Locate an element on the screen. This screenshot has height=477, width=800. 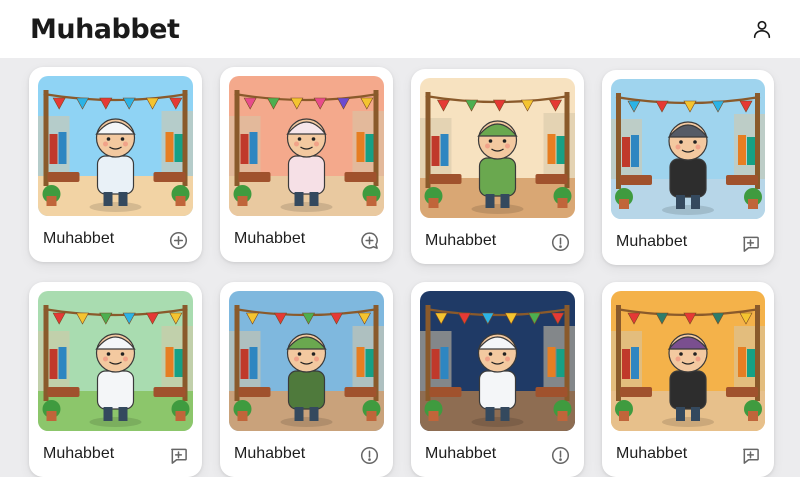
user-icon is located at coordinates (762, 29).